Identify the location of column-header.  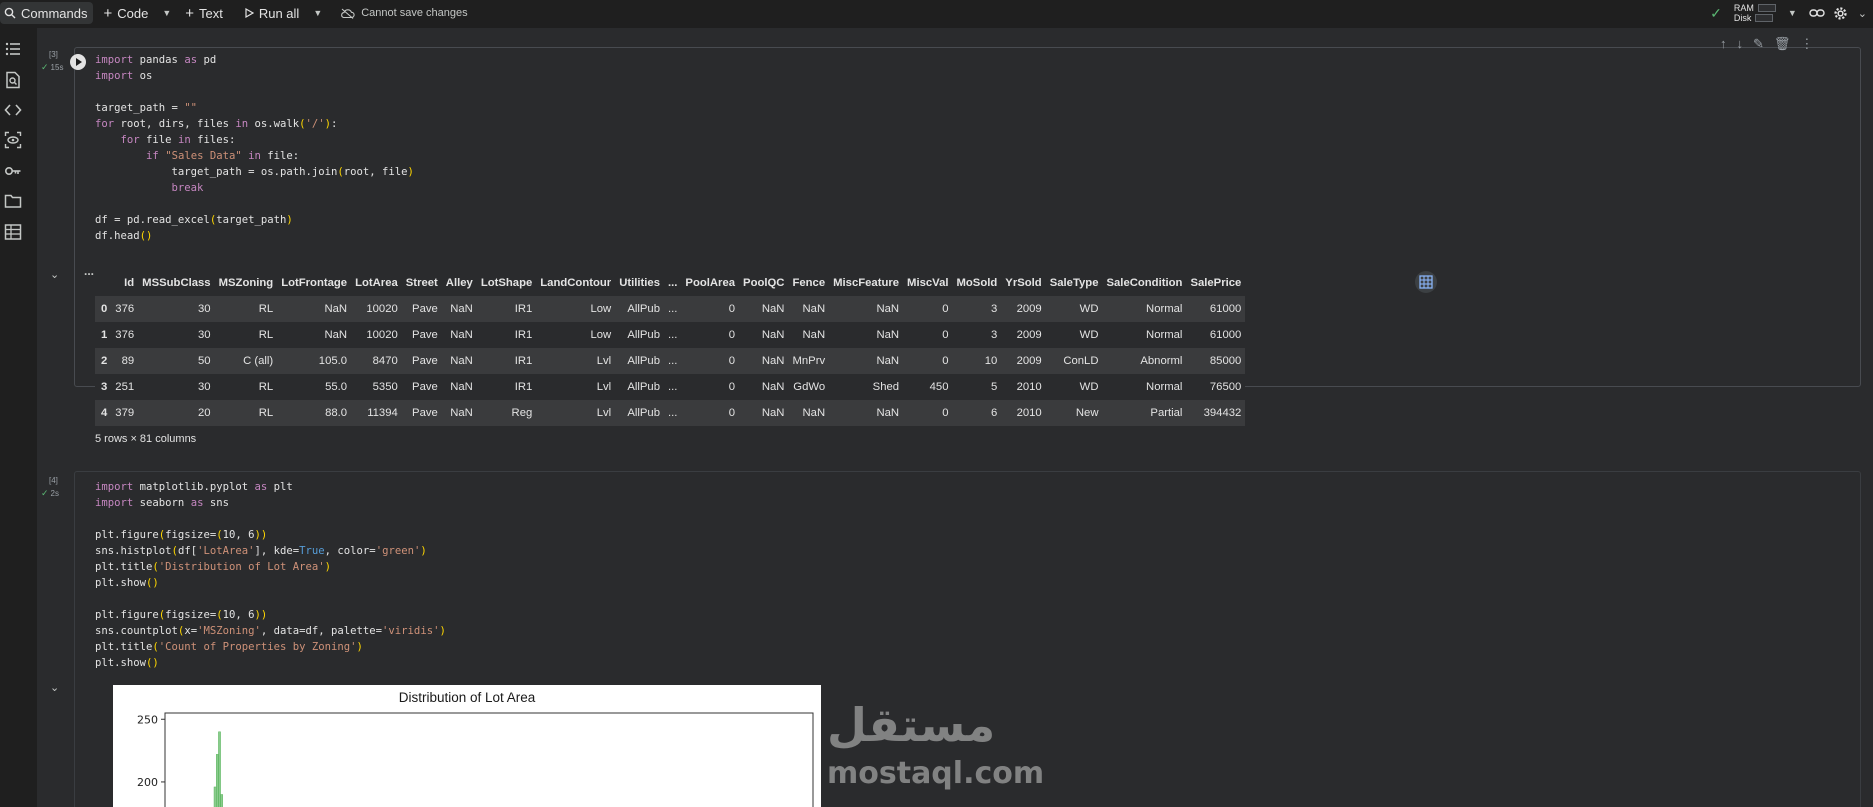
(103, 283).